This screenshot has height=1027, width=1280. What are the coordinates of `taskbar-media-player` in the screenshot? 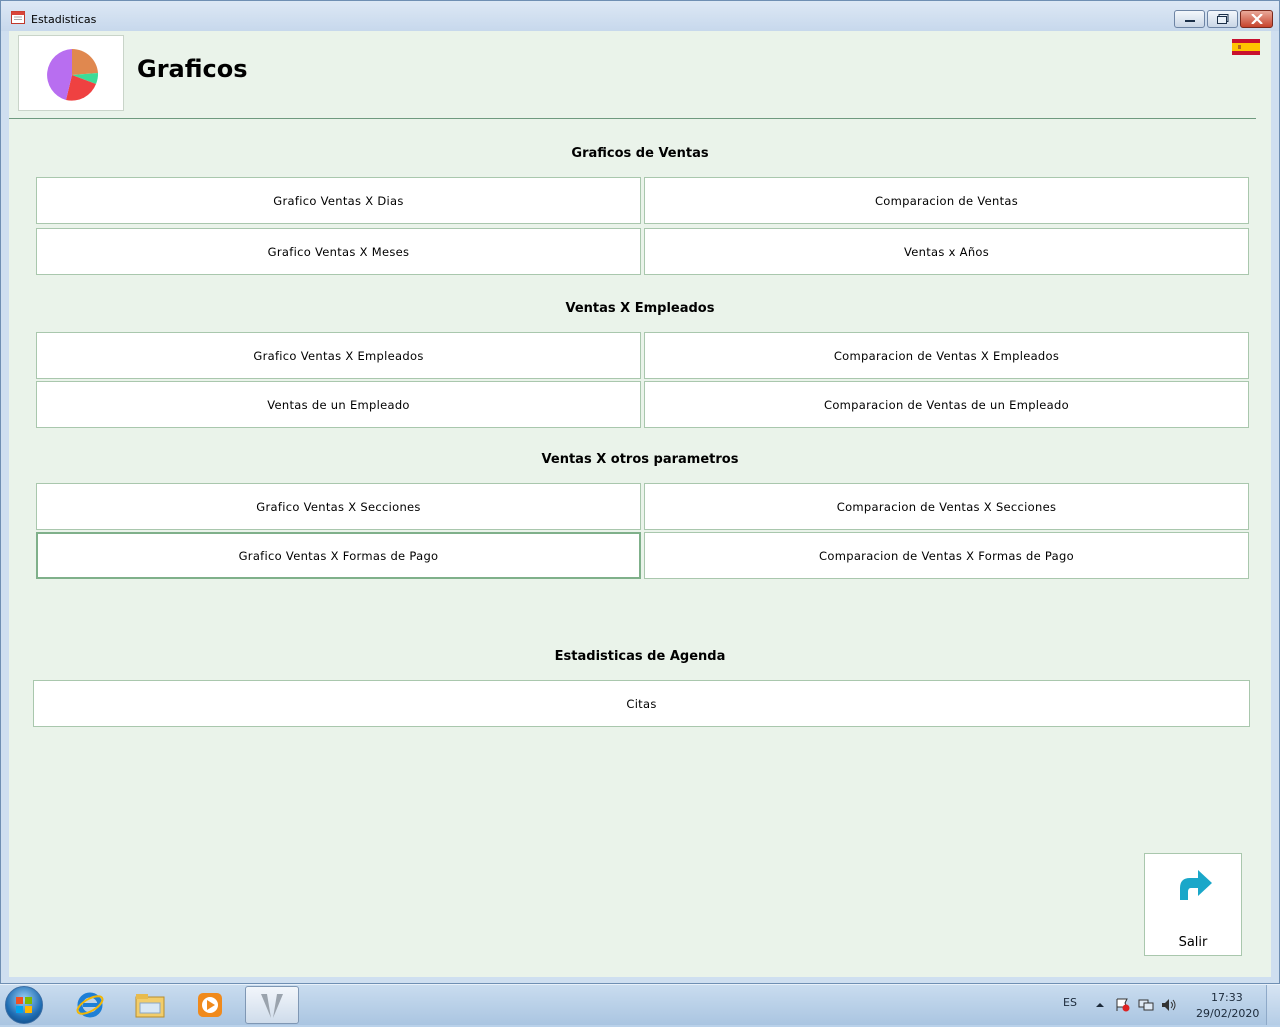 It's located at (210, 1005).